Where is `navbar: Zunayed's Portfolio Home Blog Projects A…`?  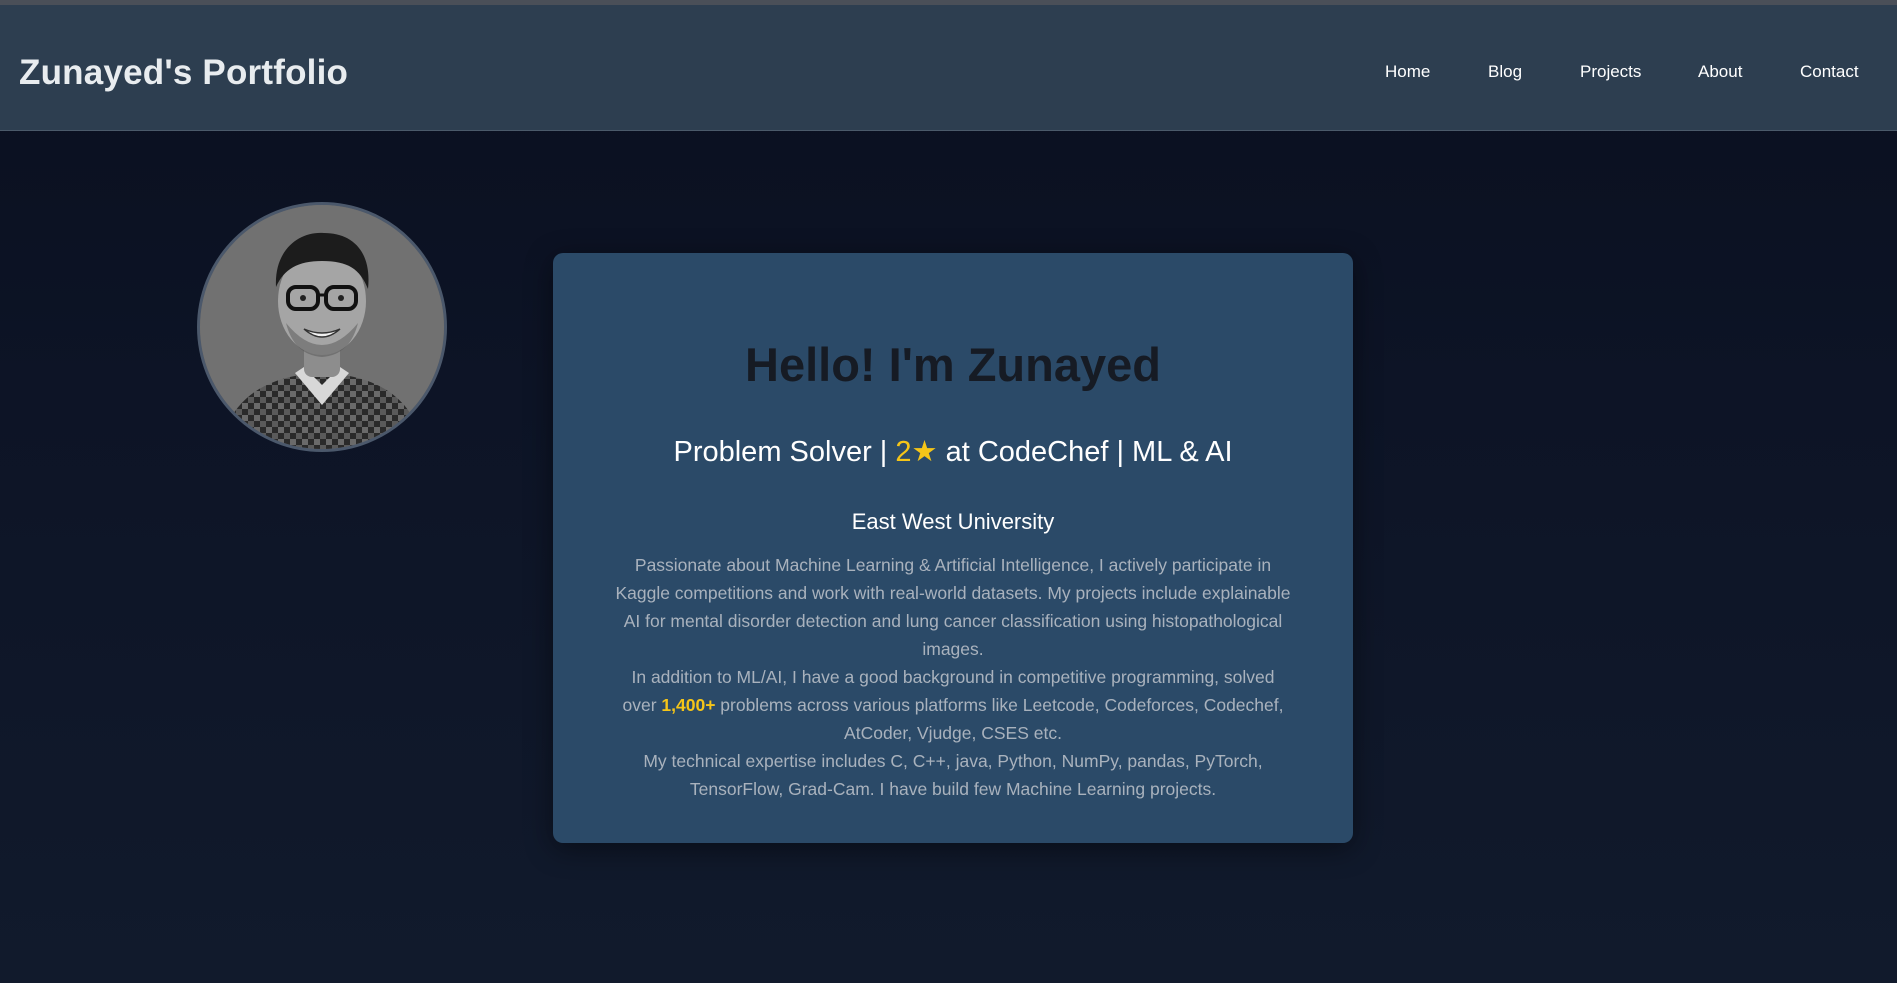
navbar: Zunayed's Portfolio Home Blog Projects A… is located at coordinates (948, 68).